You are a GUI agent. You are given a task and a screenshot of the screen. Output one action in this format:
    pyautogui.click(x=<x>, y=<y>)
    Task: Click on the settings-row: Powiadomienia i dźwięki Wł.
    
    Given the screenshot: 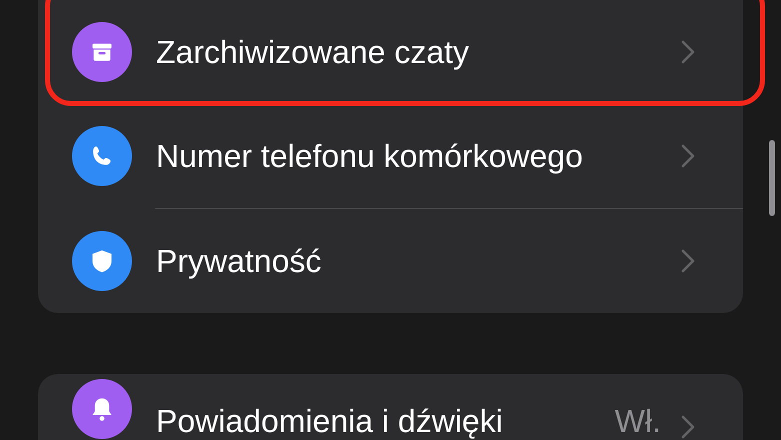 What is the action you would take?
    pyautogui.click(x=390, y=407)
    